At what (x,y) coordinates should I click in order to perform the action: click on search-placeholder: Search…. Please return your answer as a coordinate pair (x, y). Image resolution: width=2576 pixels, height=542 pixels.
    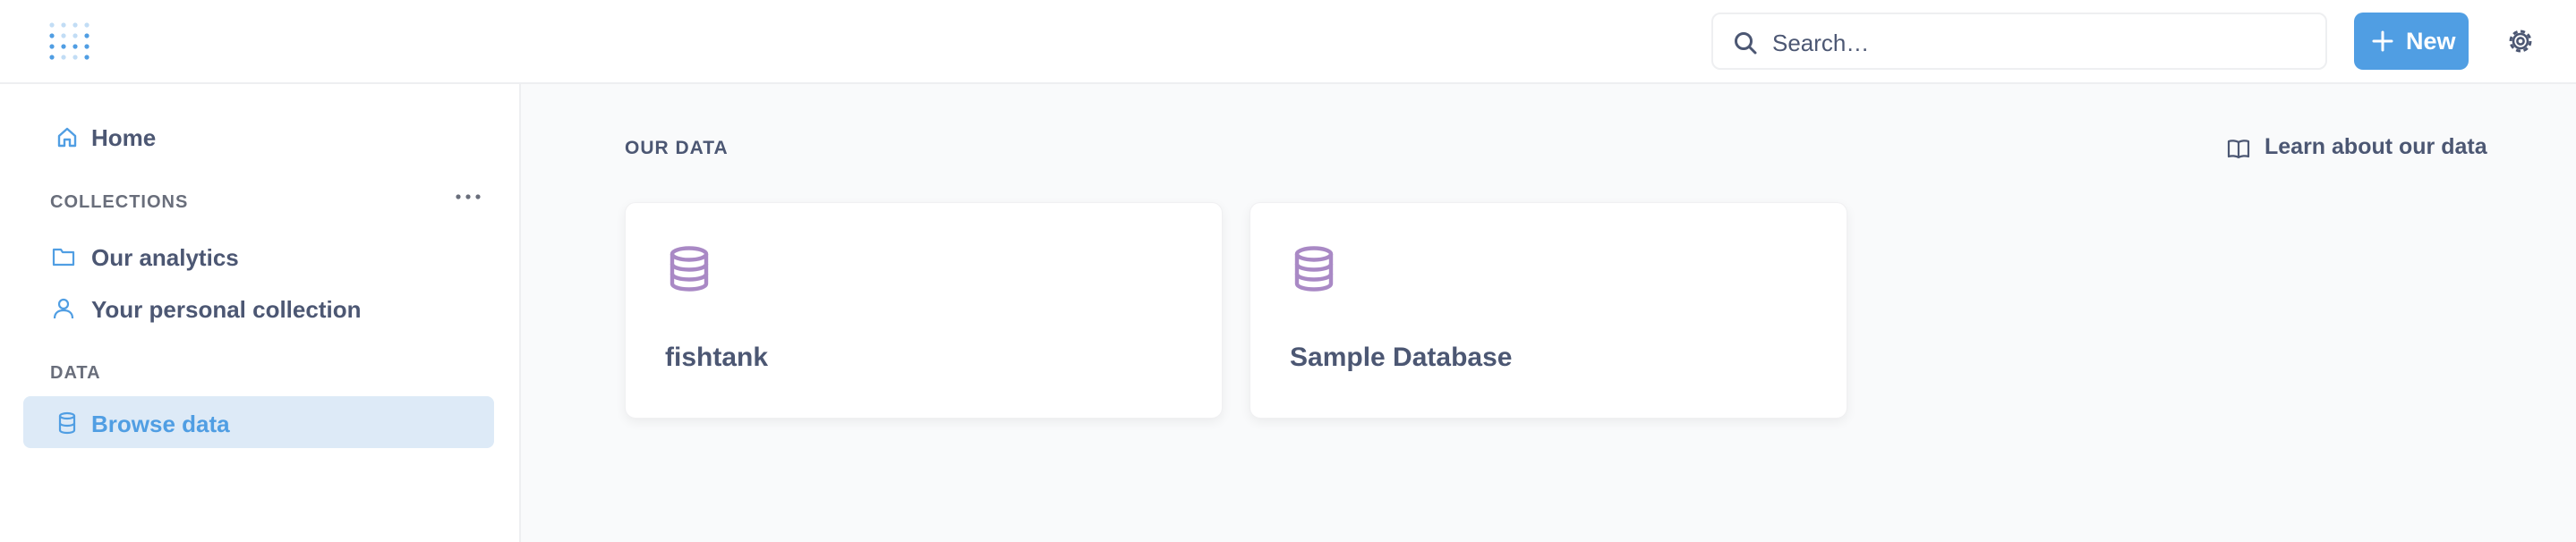
    Looking at the image, I should click on (1821, 43).